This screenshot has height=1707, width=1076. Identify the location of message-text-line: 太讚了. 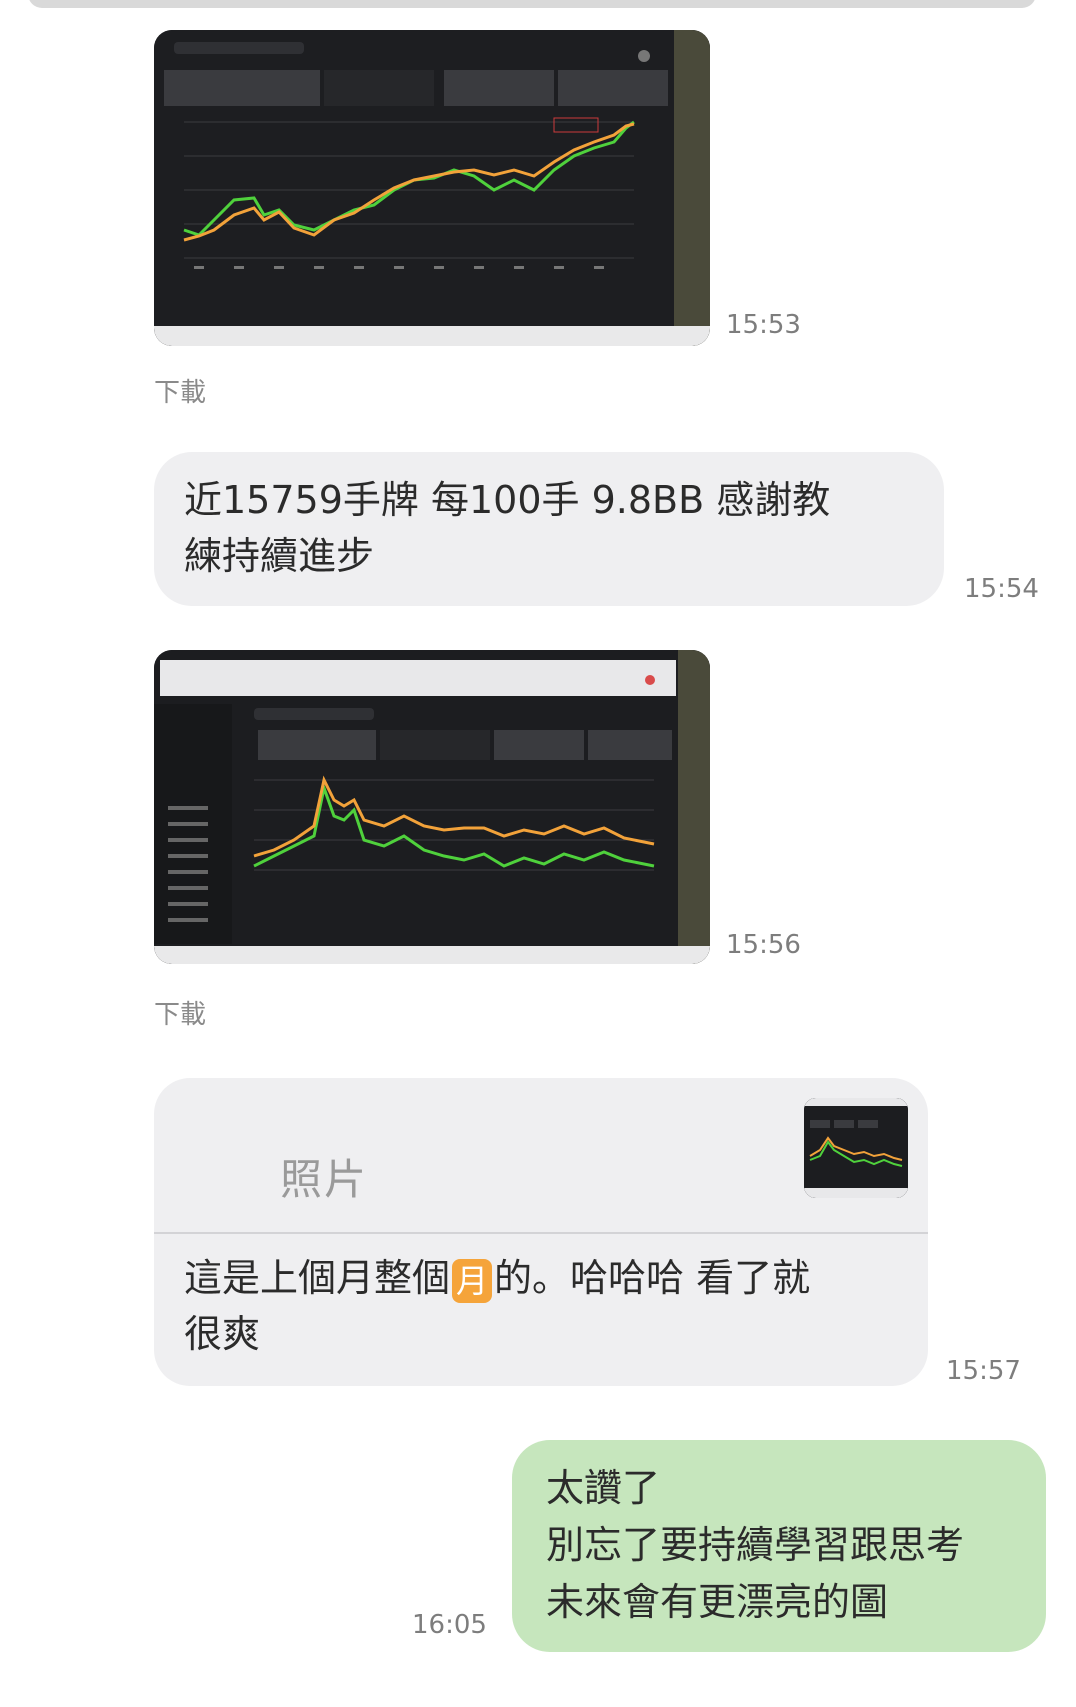
(603, 1488).